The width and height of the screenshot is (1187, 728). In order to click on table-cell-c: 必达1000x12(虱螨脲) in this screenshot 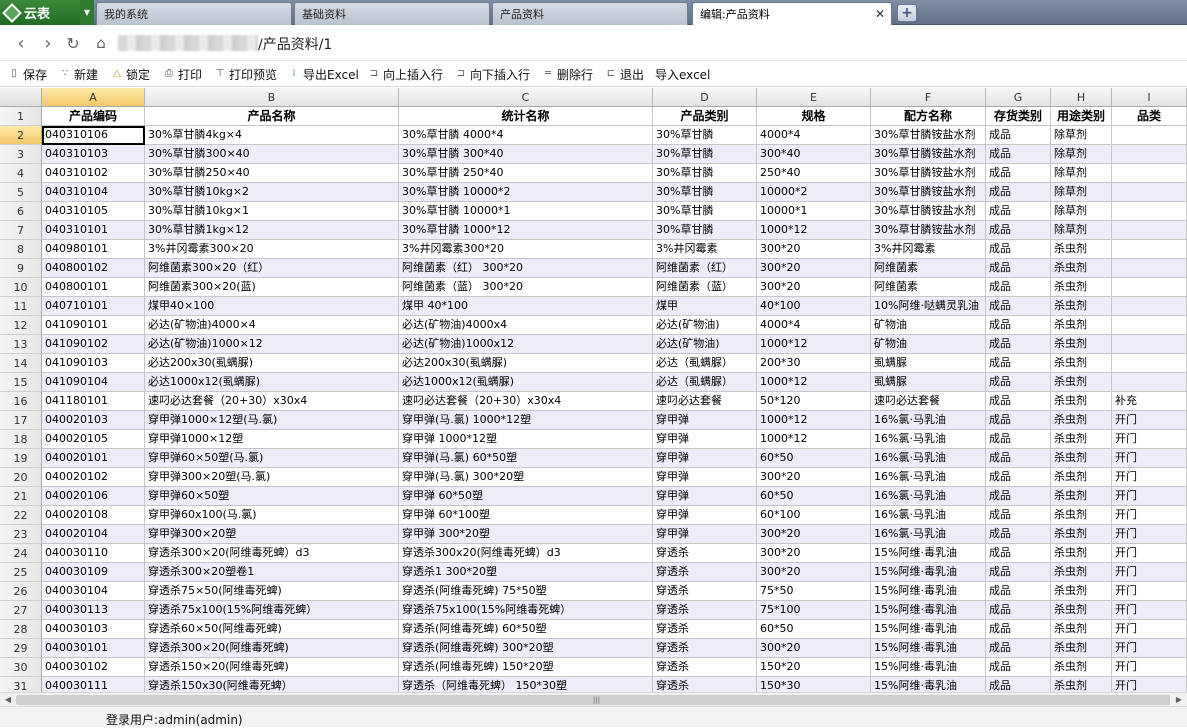, I will do `click(526, 382)`.